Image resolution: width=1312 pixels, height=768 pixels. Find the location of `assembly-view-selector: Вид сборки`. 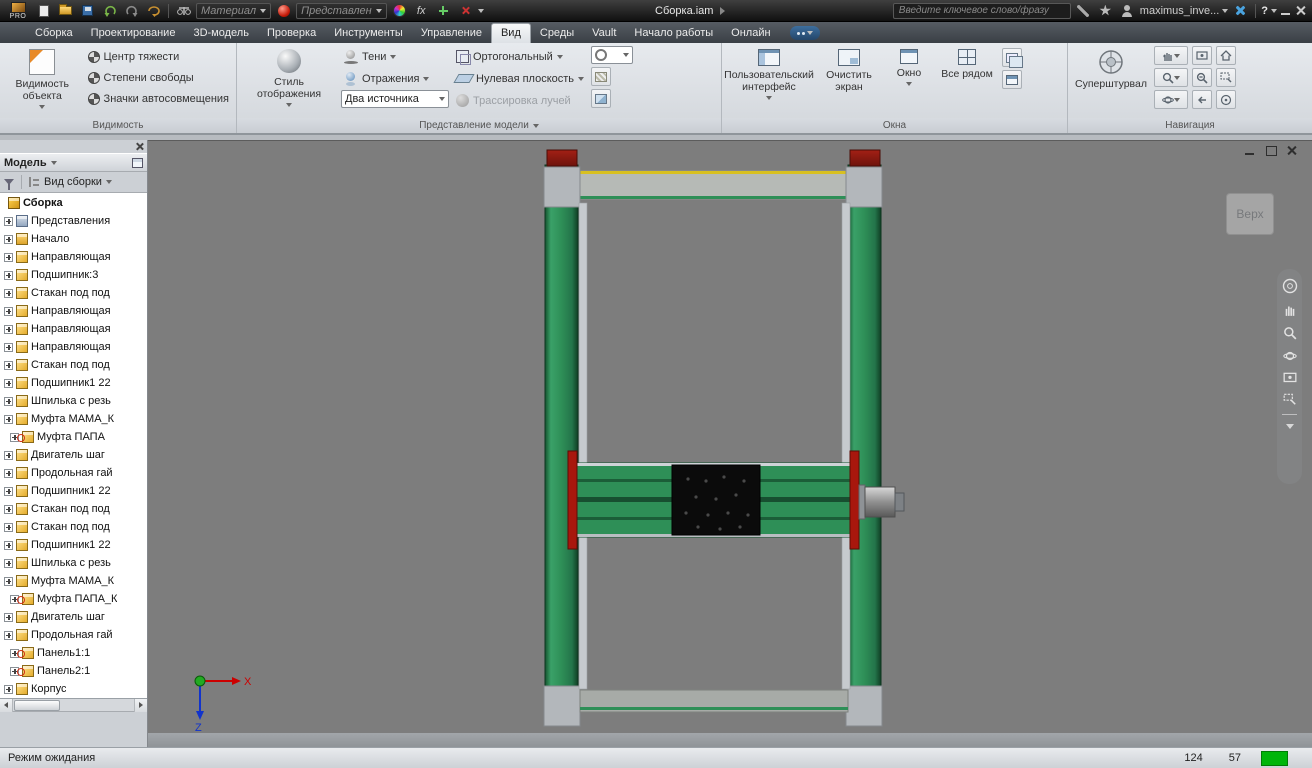

assembly-view-selector: Вид сборки is located at coordinates (78, 182).